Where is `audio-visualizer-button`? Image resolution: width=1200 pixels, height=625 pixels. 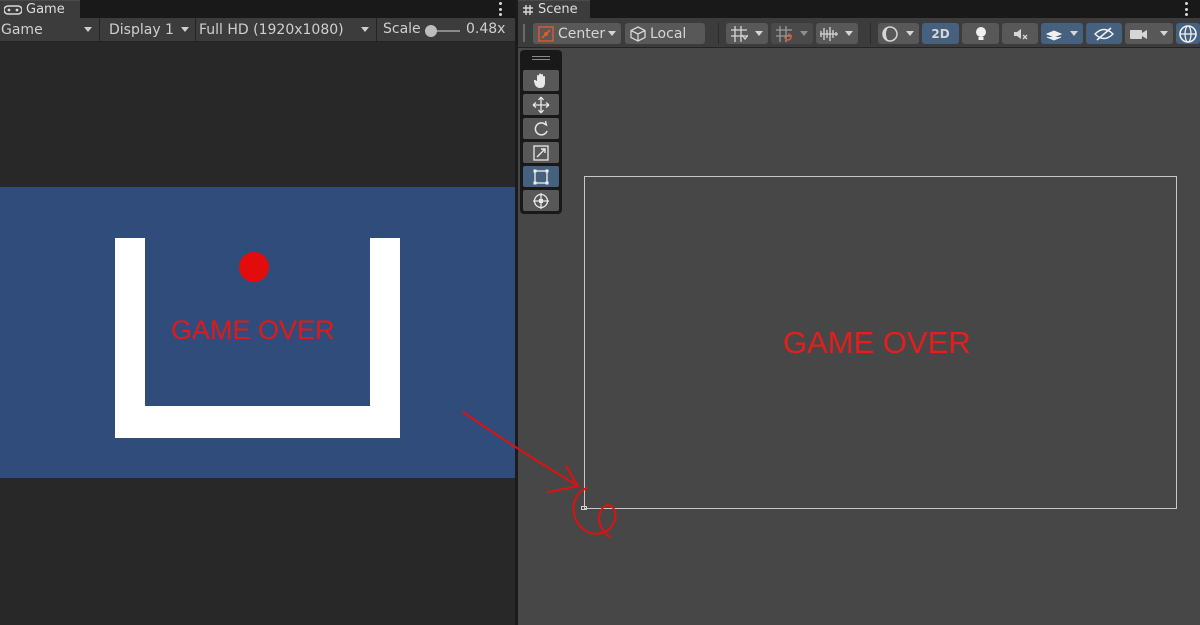 audio-visualizer-button is located at coordinates (837, 33).